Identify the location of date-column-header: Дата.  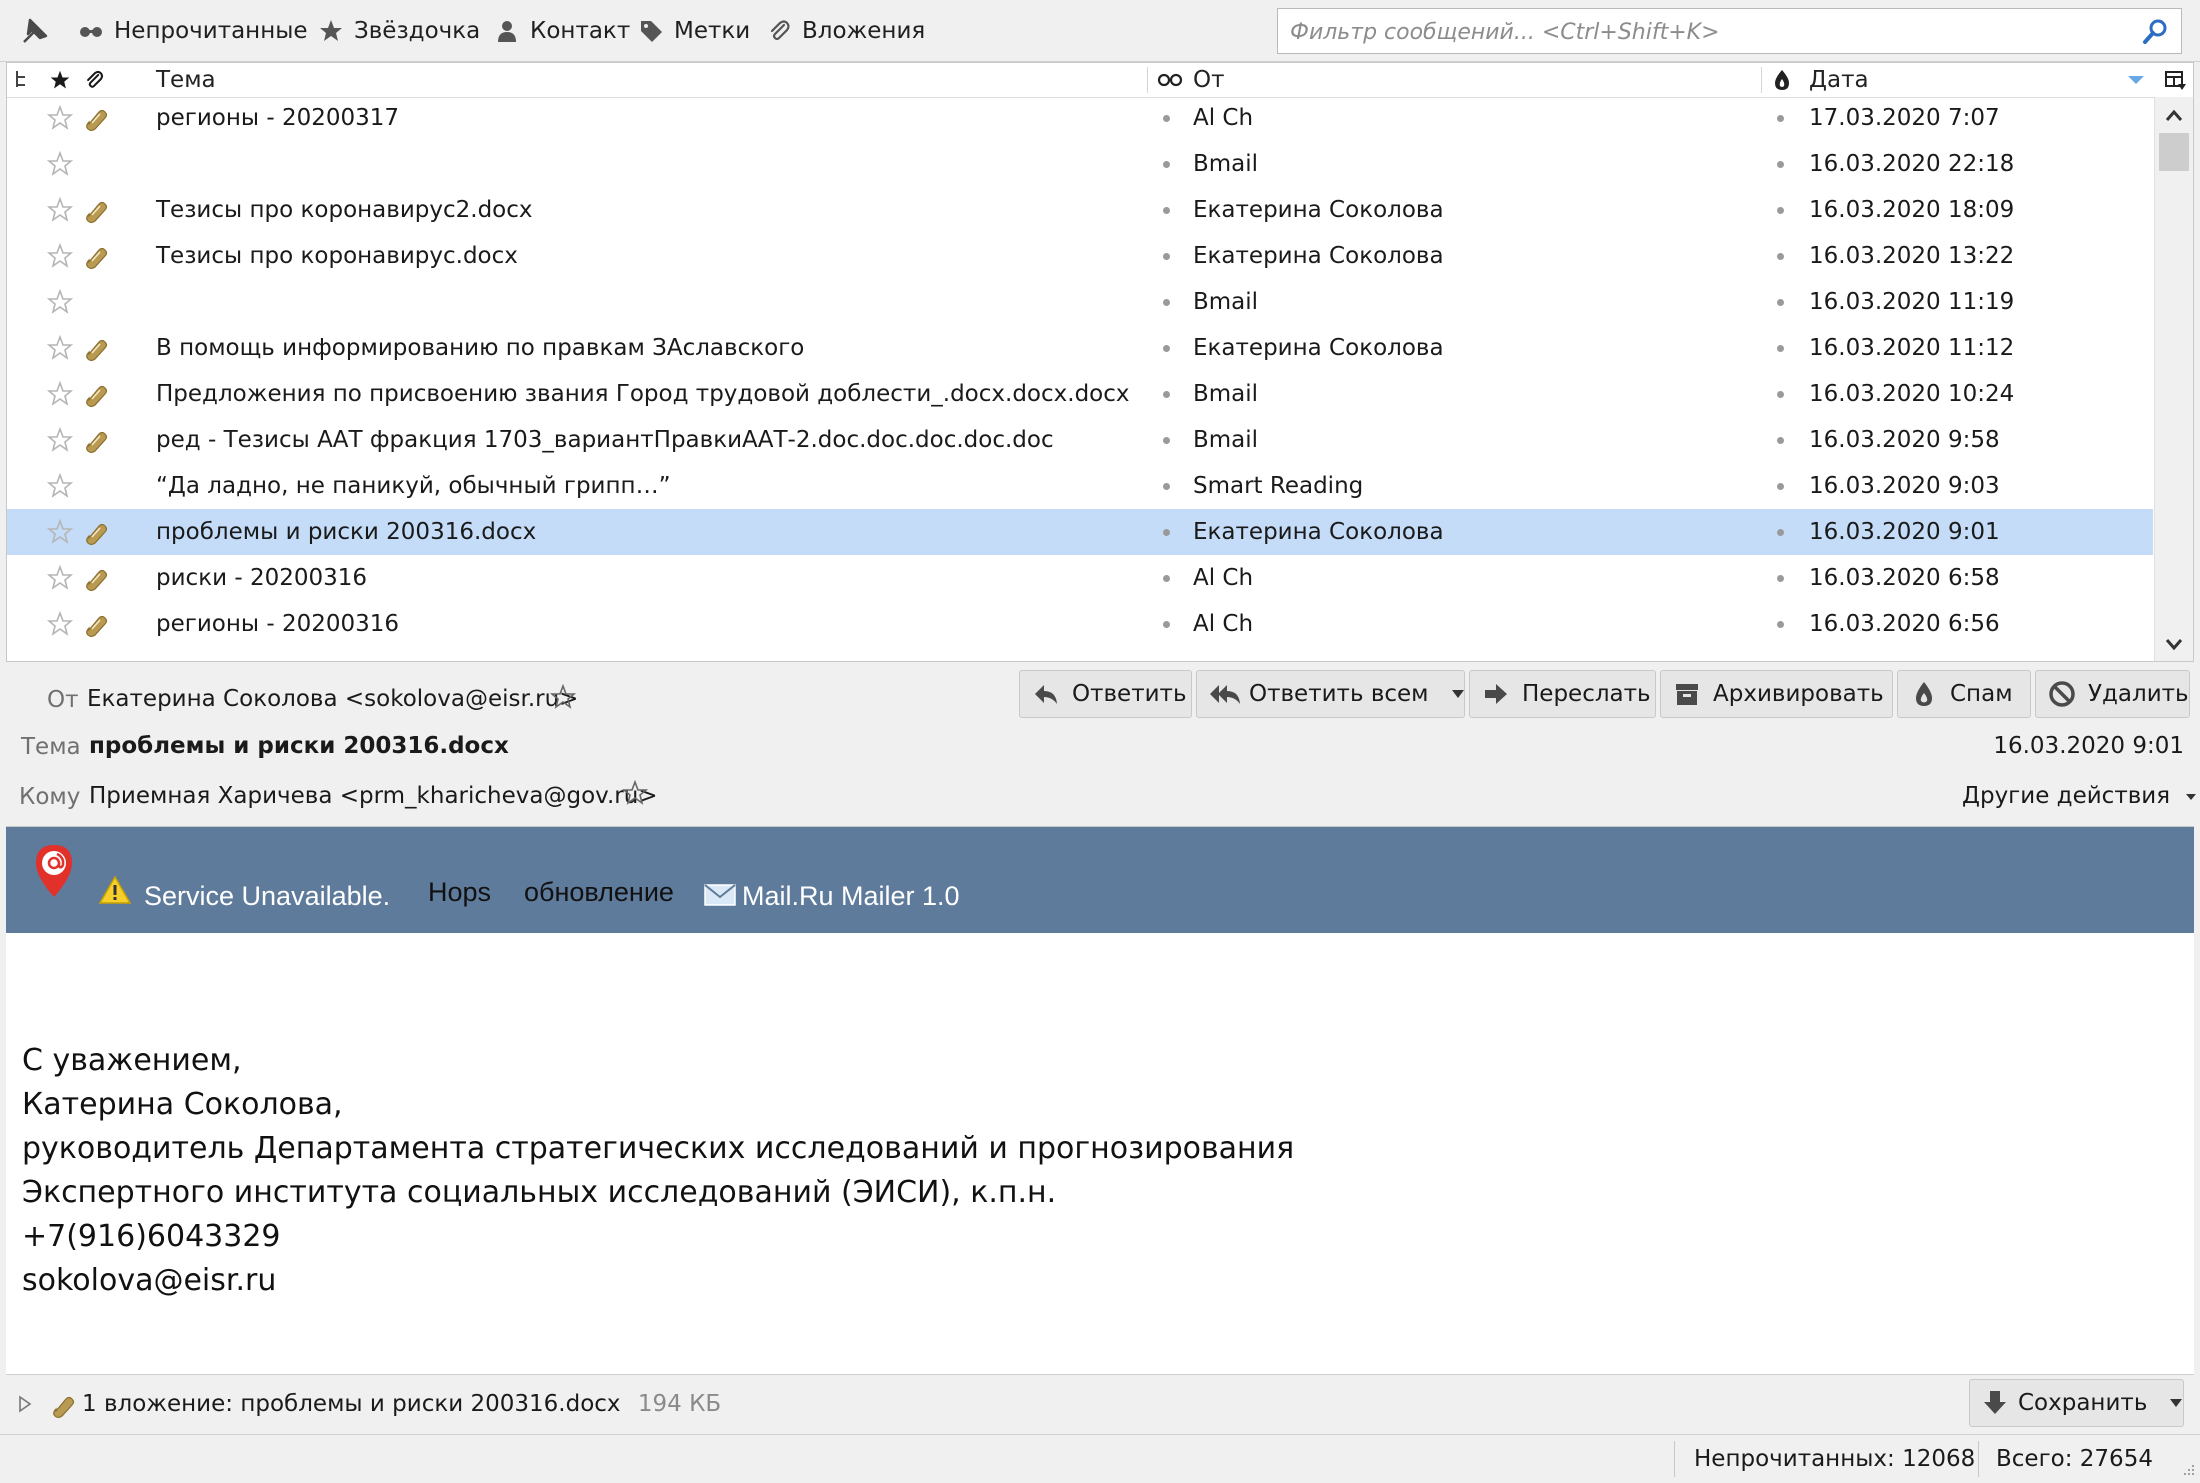
(1839, 80).